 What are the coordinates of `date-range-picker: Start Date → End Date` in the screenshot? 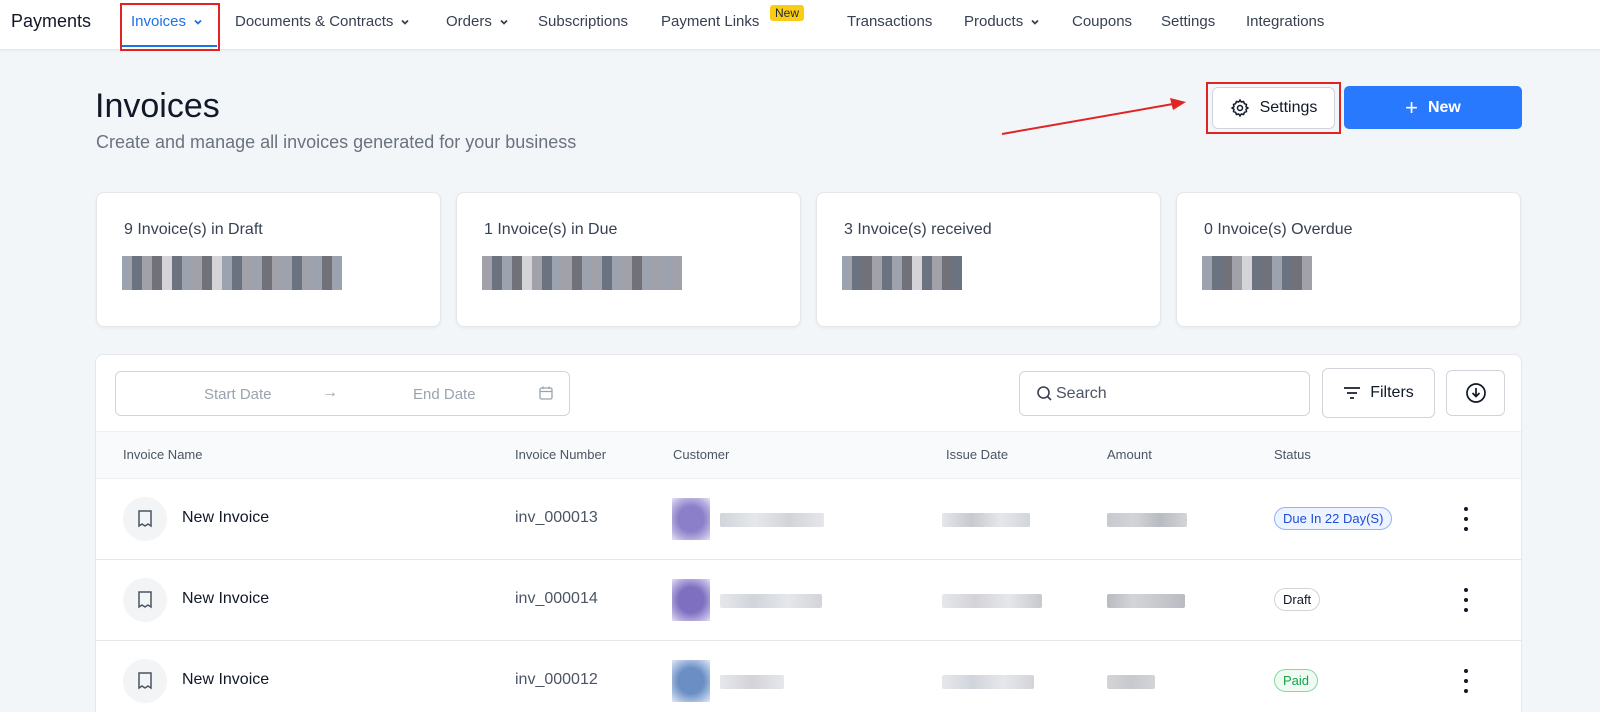 It's located at (342, 393).